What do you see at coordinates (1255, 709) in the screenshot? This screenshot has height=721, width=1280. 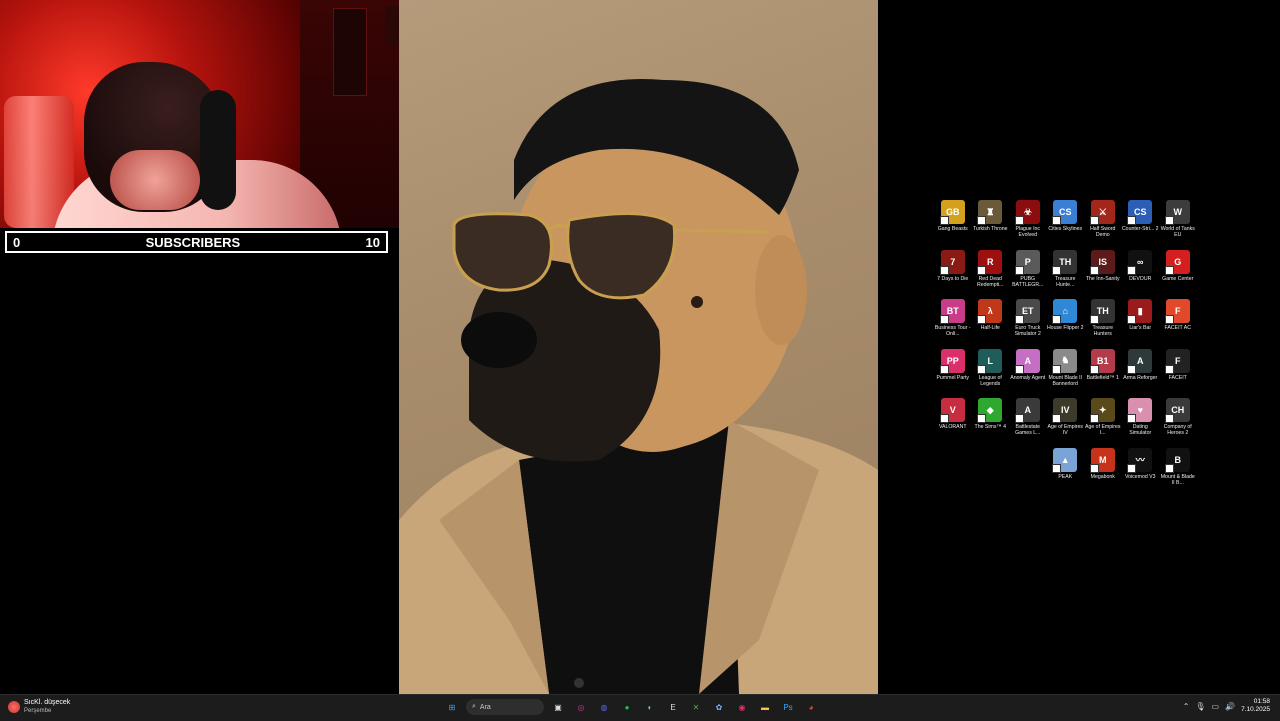 I see `clock-date: 7.10.2025` at bounding box center [1255, 709].